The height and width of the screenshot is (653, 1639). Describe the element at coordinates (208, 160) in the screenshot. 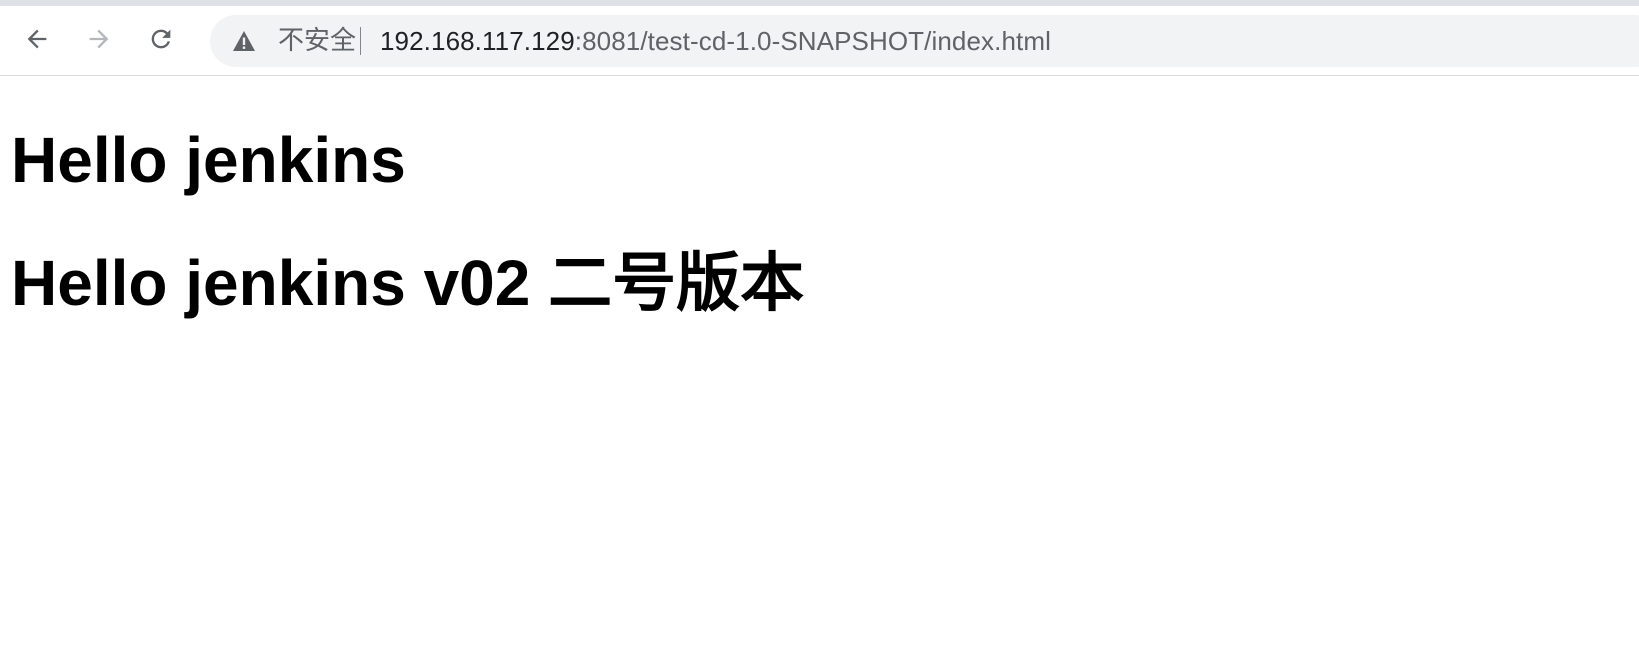

I see `page-heading-1: Hello jenkins` at that location.